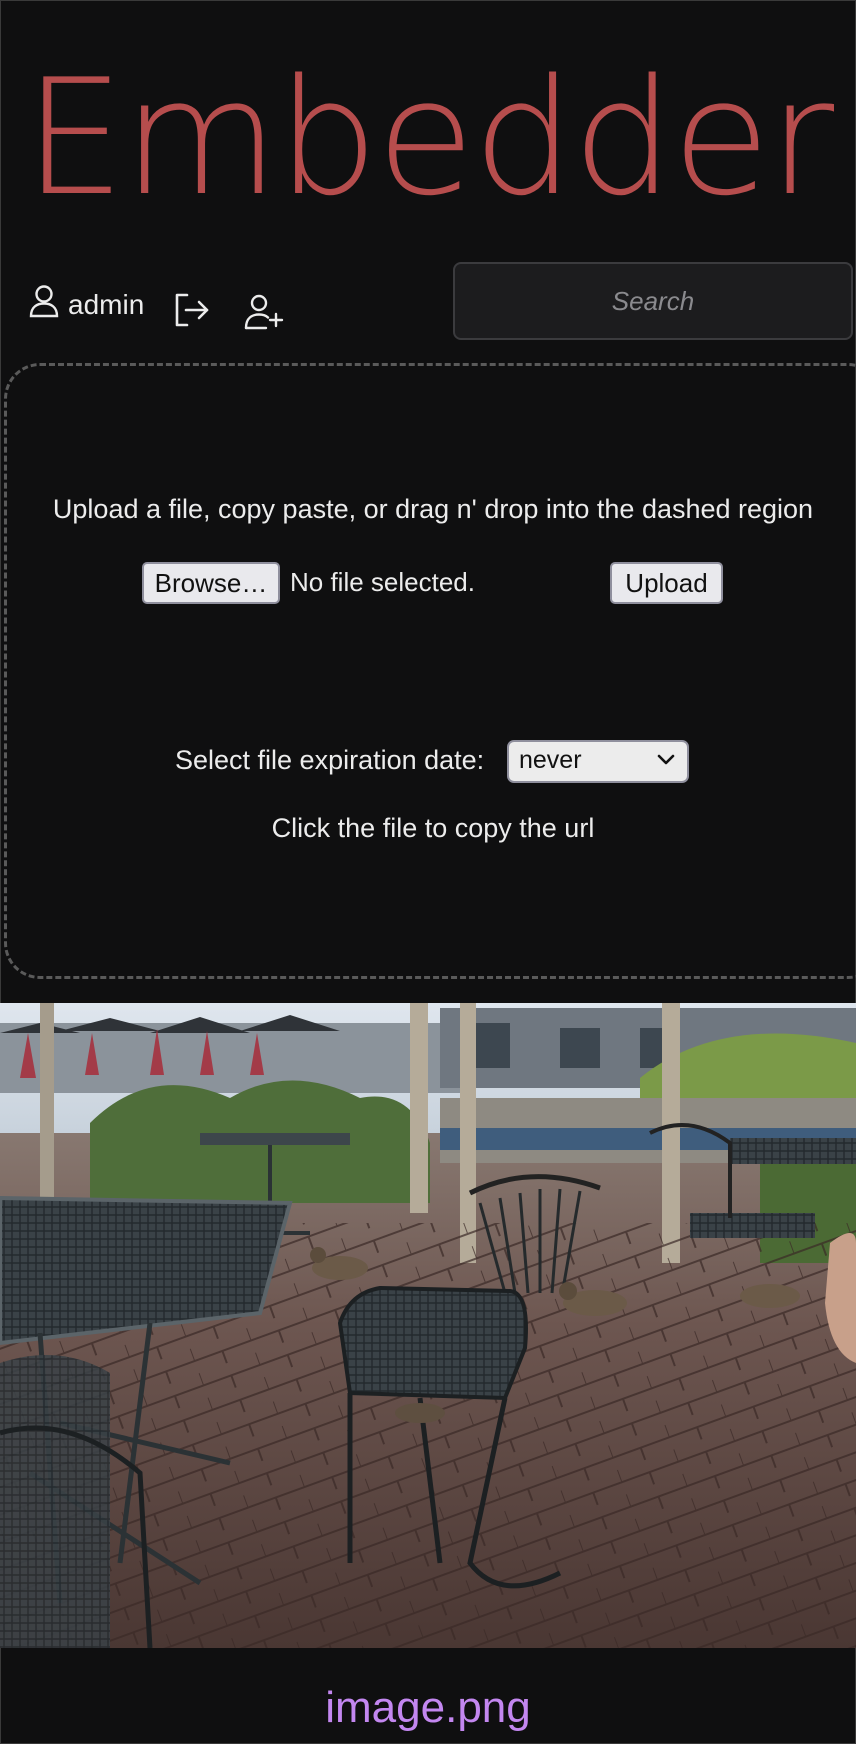  What do you see at coordinates (192, 310) in the screenshot?
I see `logout-icon` at bounding box center [192, 310].